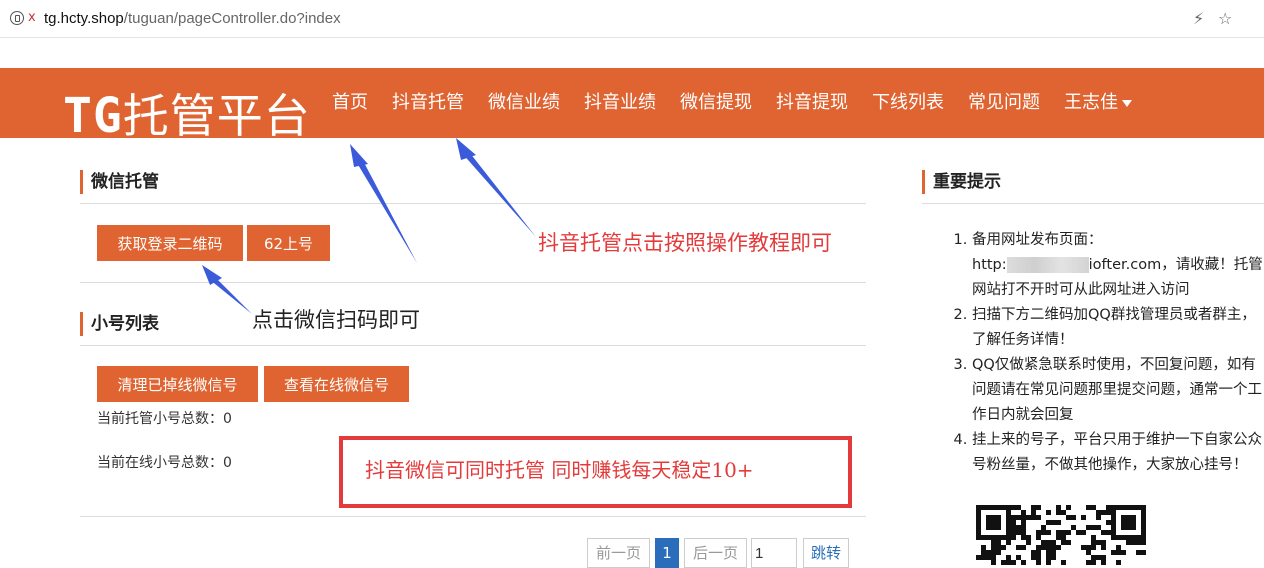 Image resolution: width=1264 pixels, height=568 pixels. I want to click on blurred-url, so click(1047, 265).